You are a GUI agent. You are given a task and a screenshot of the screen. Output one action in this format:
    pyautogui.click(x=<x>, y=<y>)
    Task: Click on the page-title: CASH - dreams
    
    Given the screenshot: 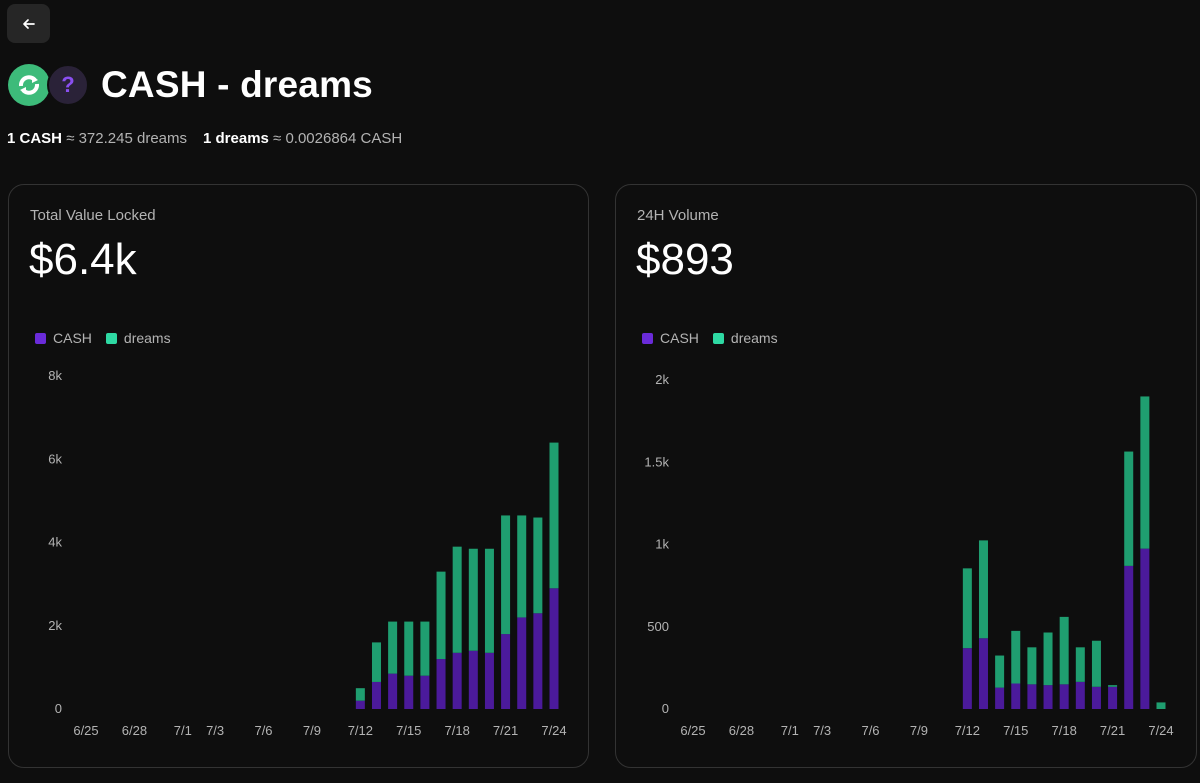 What is the action you would take?
    pyautogui.click(x=237, y=84)
    